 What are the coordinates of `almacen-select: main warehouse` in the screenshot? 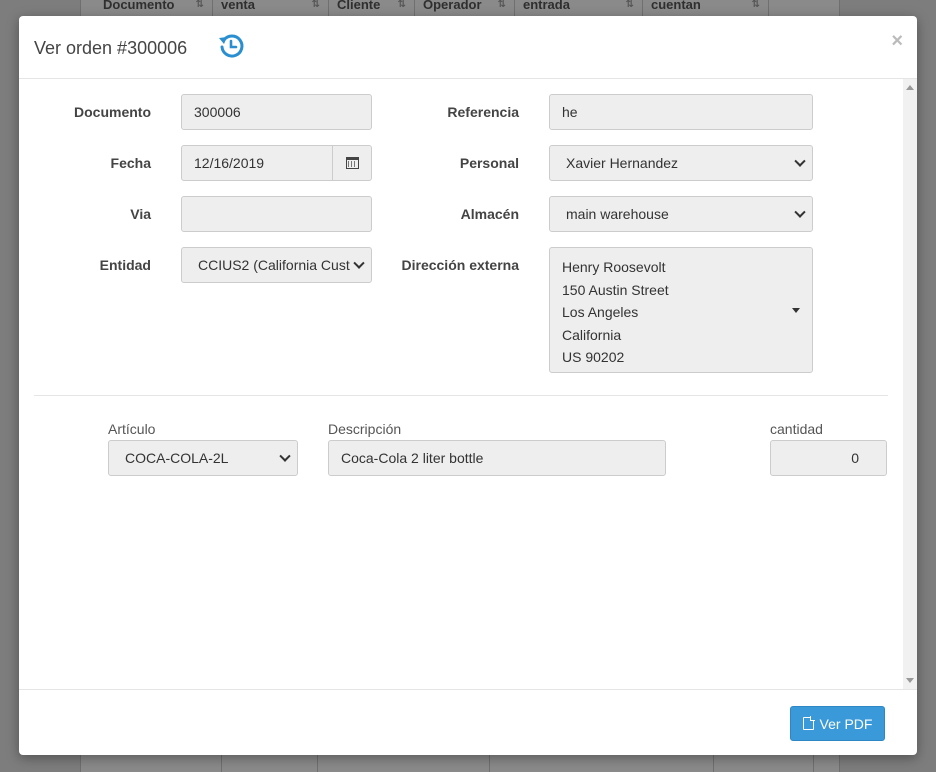 It's located at (681, 214).